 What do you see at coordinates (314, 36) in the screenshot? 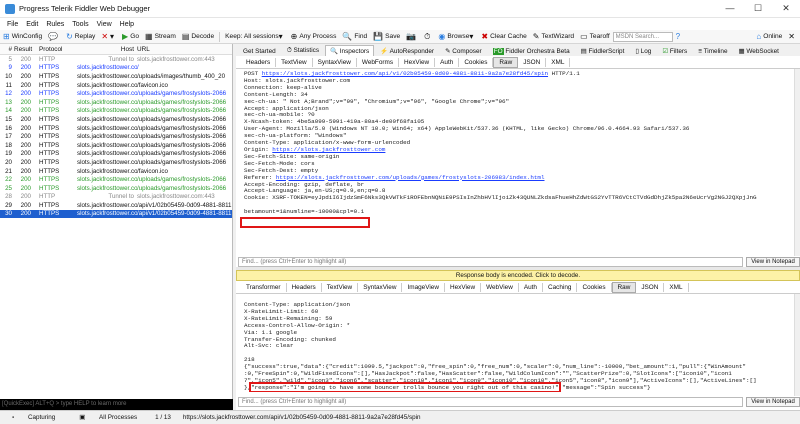
I see `any-process-button: ⊕ Any Process` at bounding box center [314, 36].